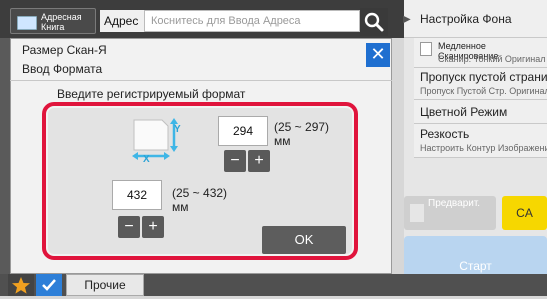 Image resolution: width=547 pixels, height=299 pixels. What do you see at coordinates (27, 23) in the screenshot?
I see `address-book-icon` at bounding box center [27, 23].